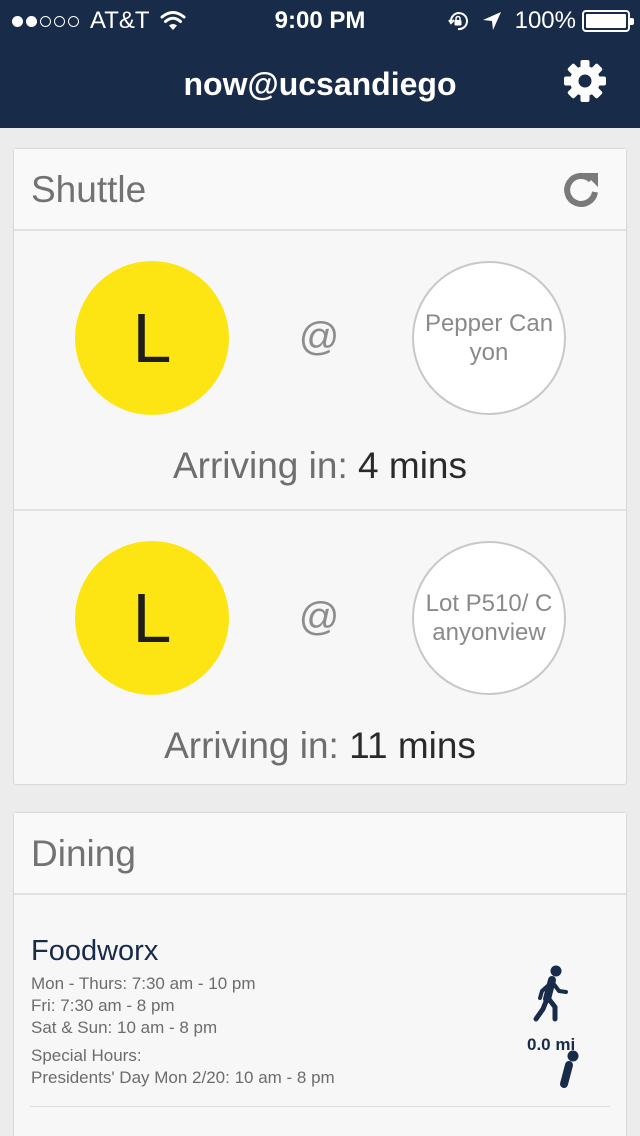 This screenshot has width=640, height=1136. I want to click on hours-line: Mon - Thurs: 7:30 am - 10 pm, so click(143, 983).